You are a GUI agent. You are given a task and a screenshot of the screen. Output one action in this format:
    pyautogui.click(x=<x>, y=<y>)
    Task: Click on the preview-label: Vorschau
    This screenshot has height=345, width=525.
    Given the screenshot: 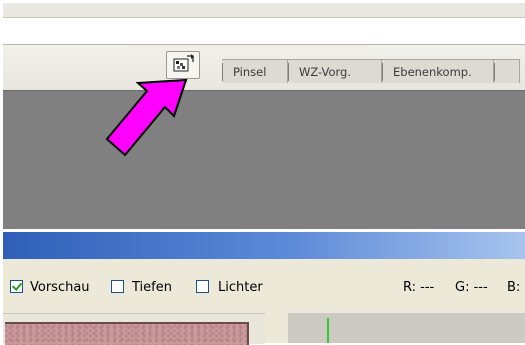 What is the action you would take?
    pyautogui.click(x=60, y=287)
    